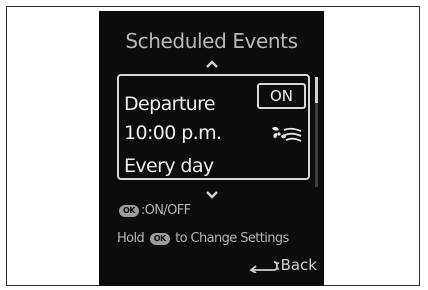  What do you see at coordinates (169, 166) in the screenshot?
I see `event-repeat: Every day` at bounding box center [169, 166].